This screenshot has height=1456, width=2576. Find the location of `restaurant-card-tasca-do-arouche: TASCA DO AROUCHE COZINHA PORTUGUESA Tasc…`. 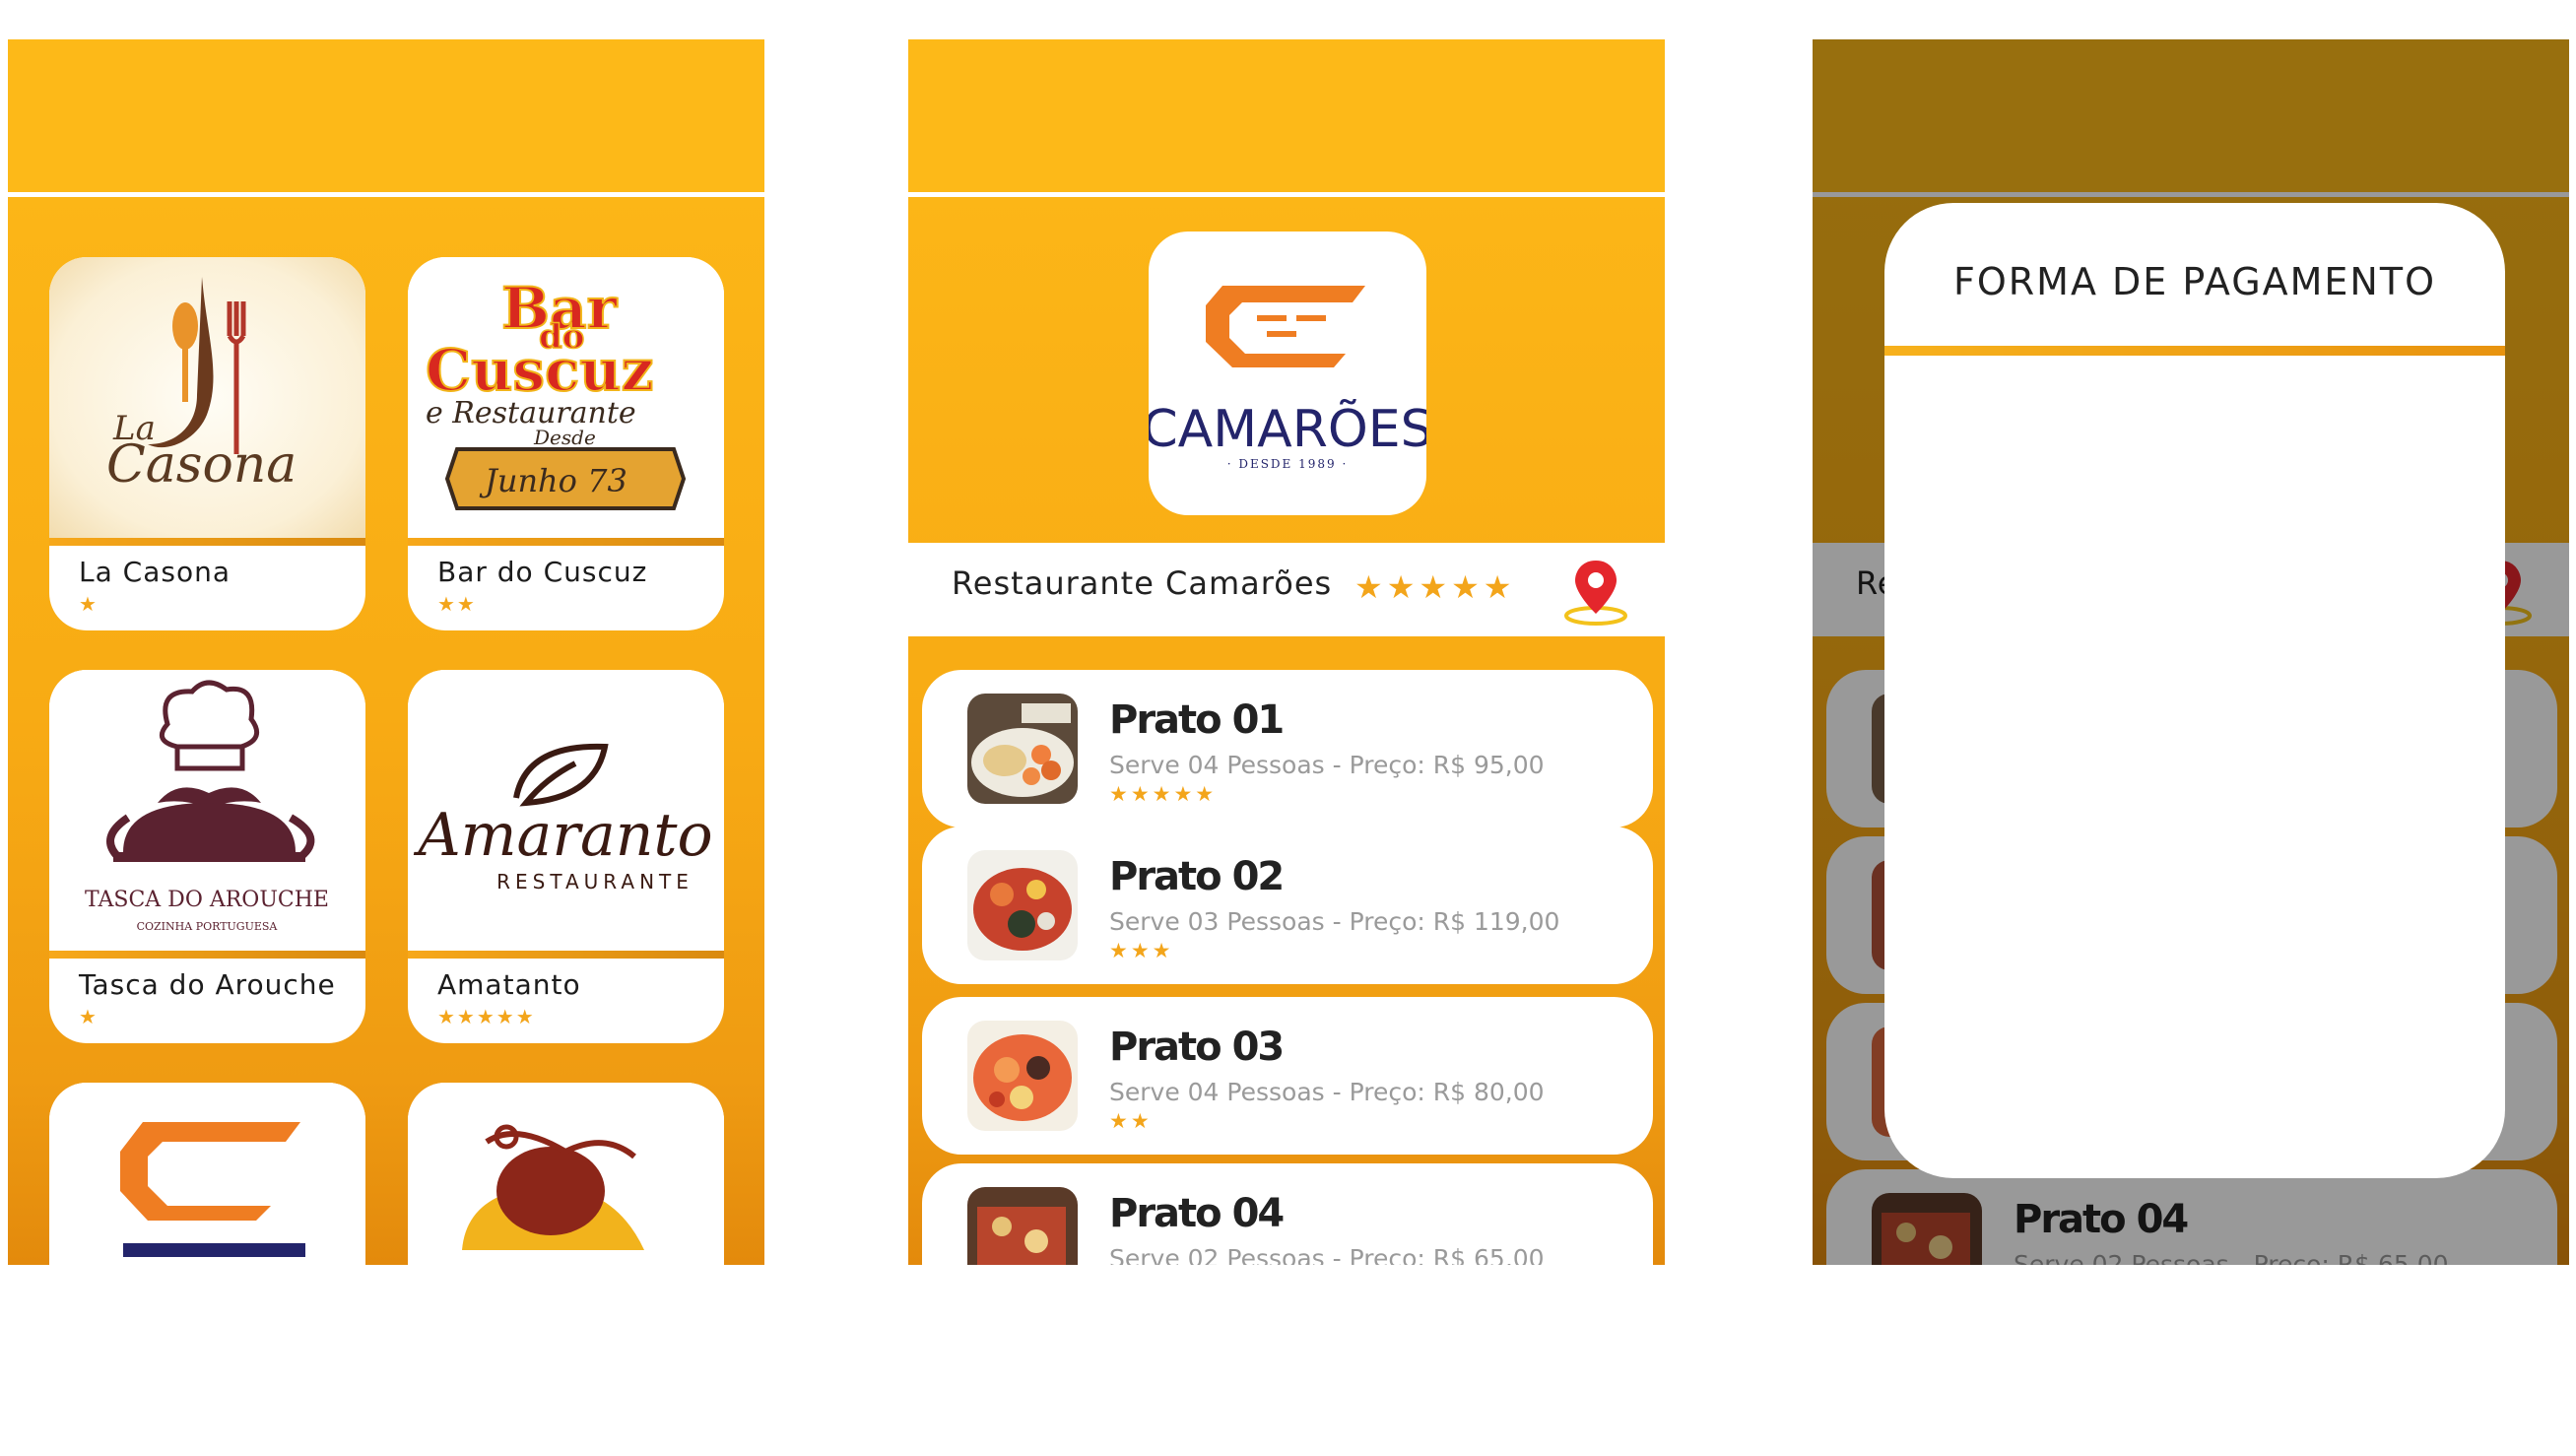

restaurant-card-tasca-do-arouche: TASCA DO AROUCHE COZINHA PORTUGUESA Tasc… is located at coordinates (207, 856).